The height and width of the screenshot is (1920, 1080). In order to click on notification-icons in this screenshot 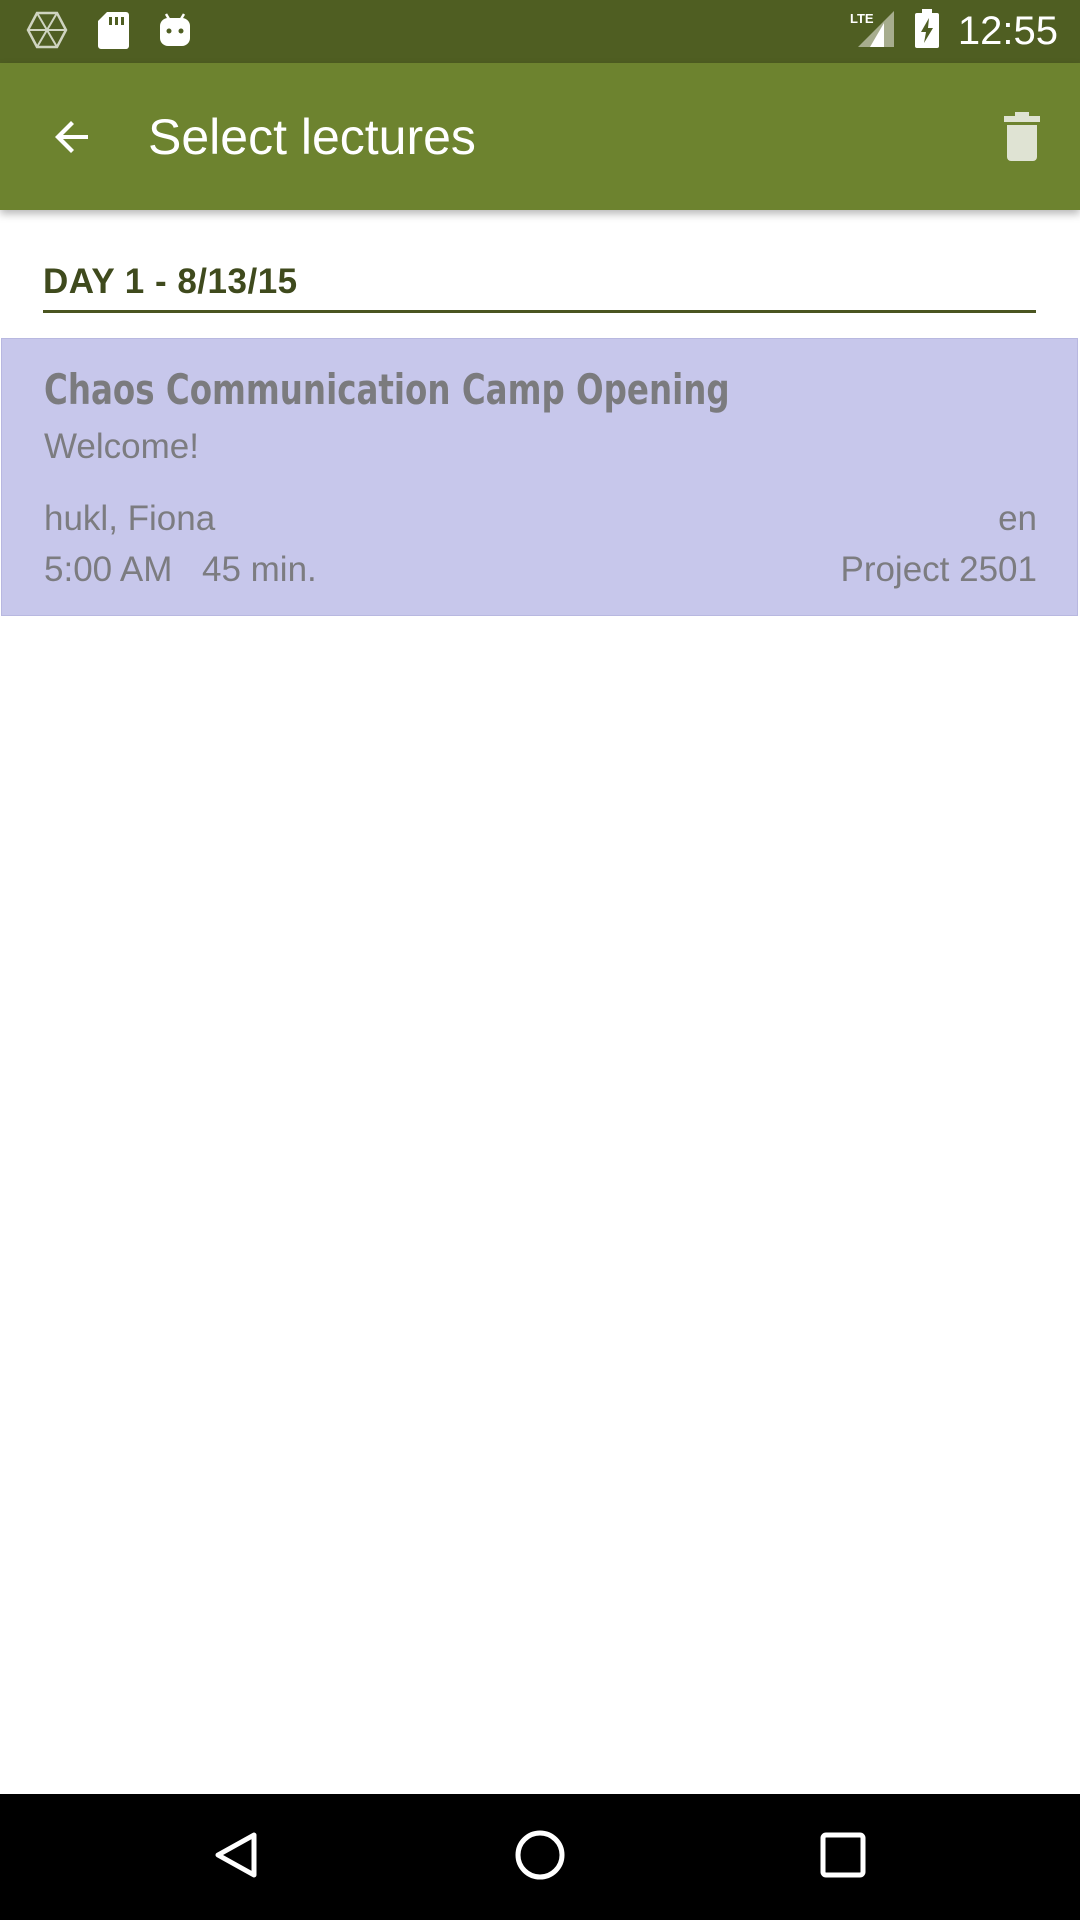, I will do `click(109, 32)`.